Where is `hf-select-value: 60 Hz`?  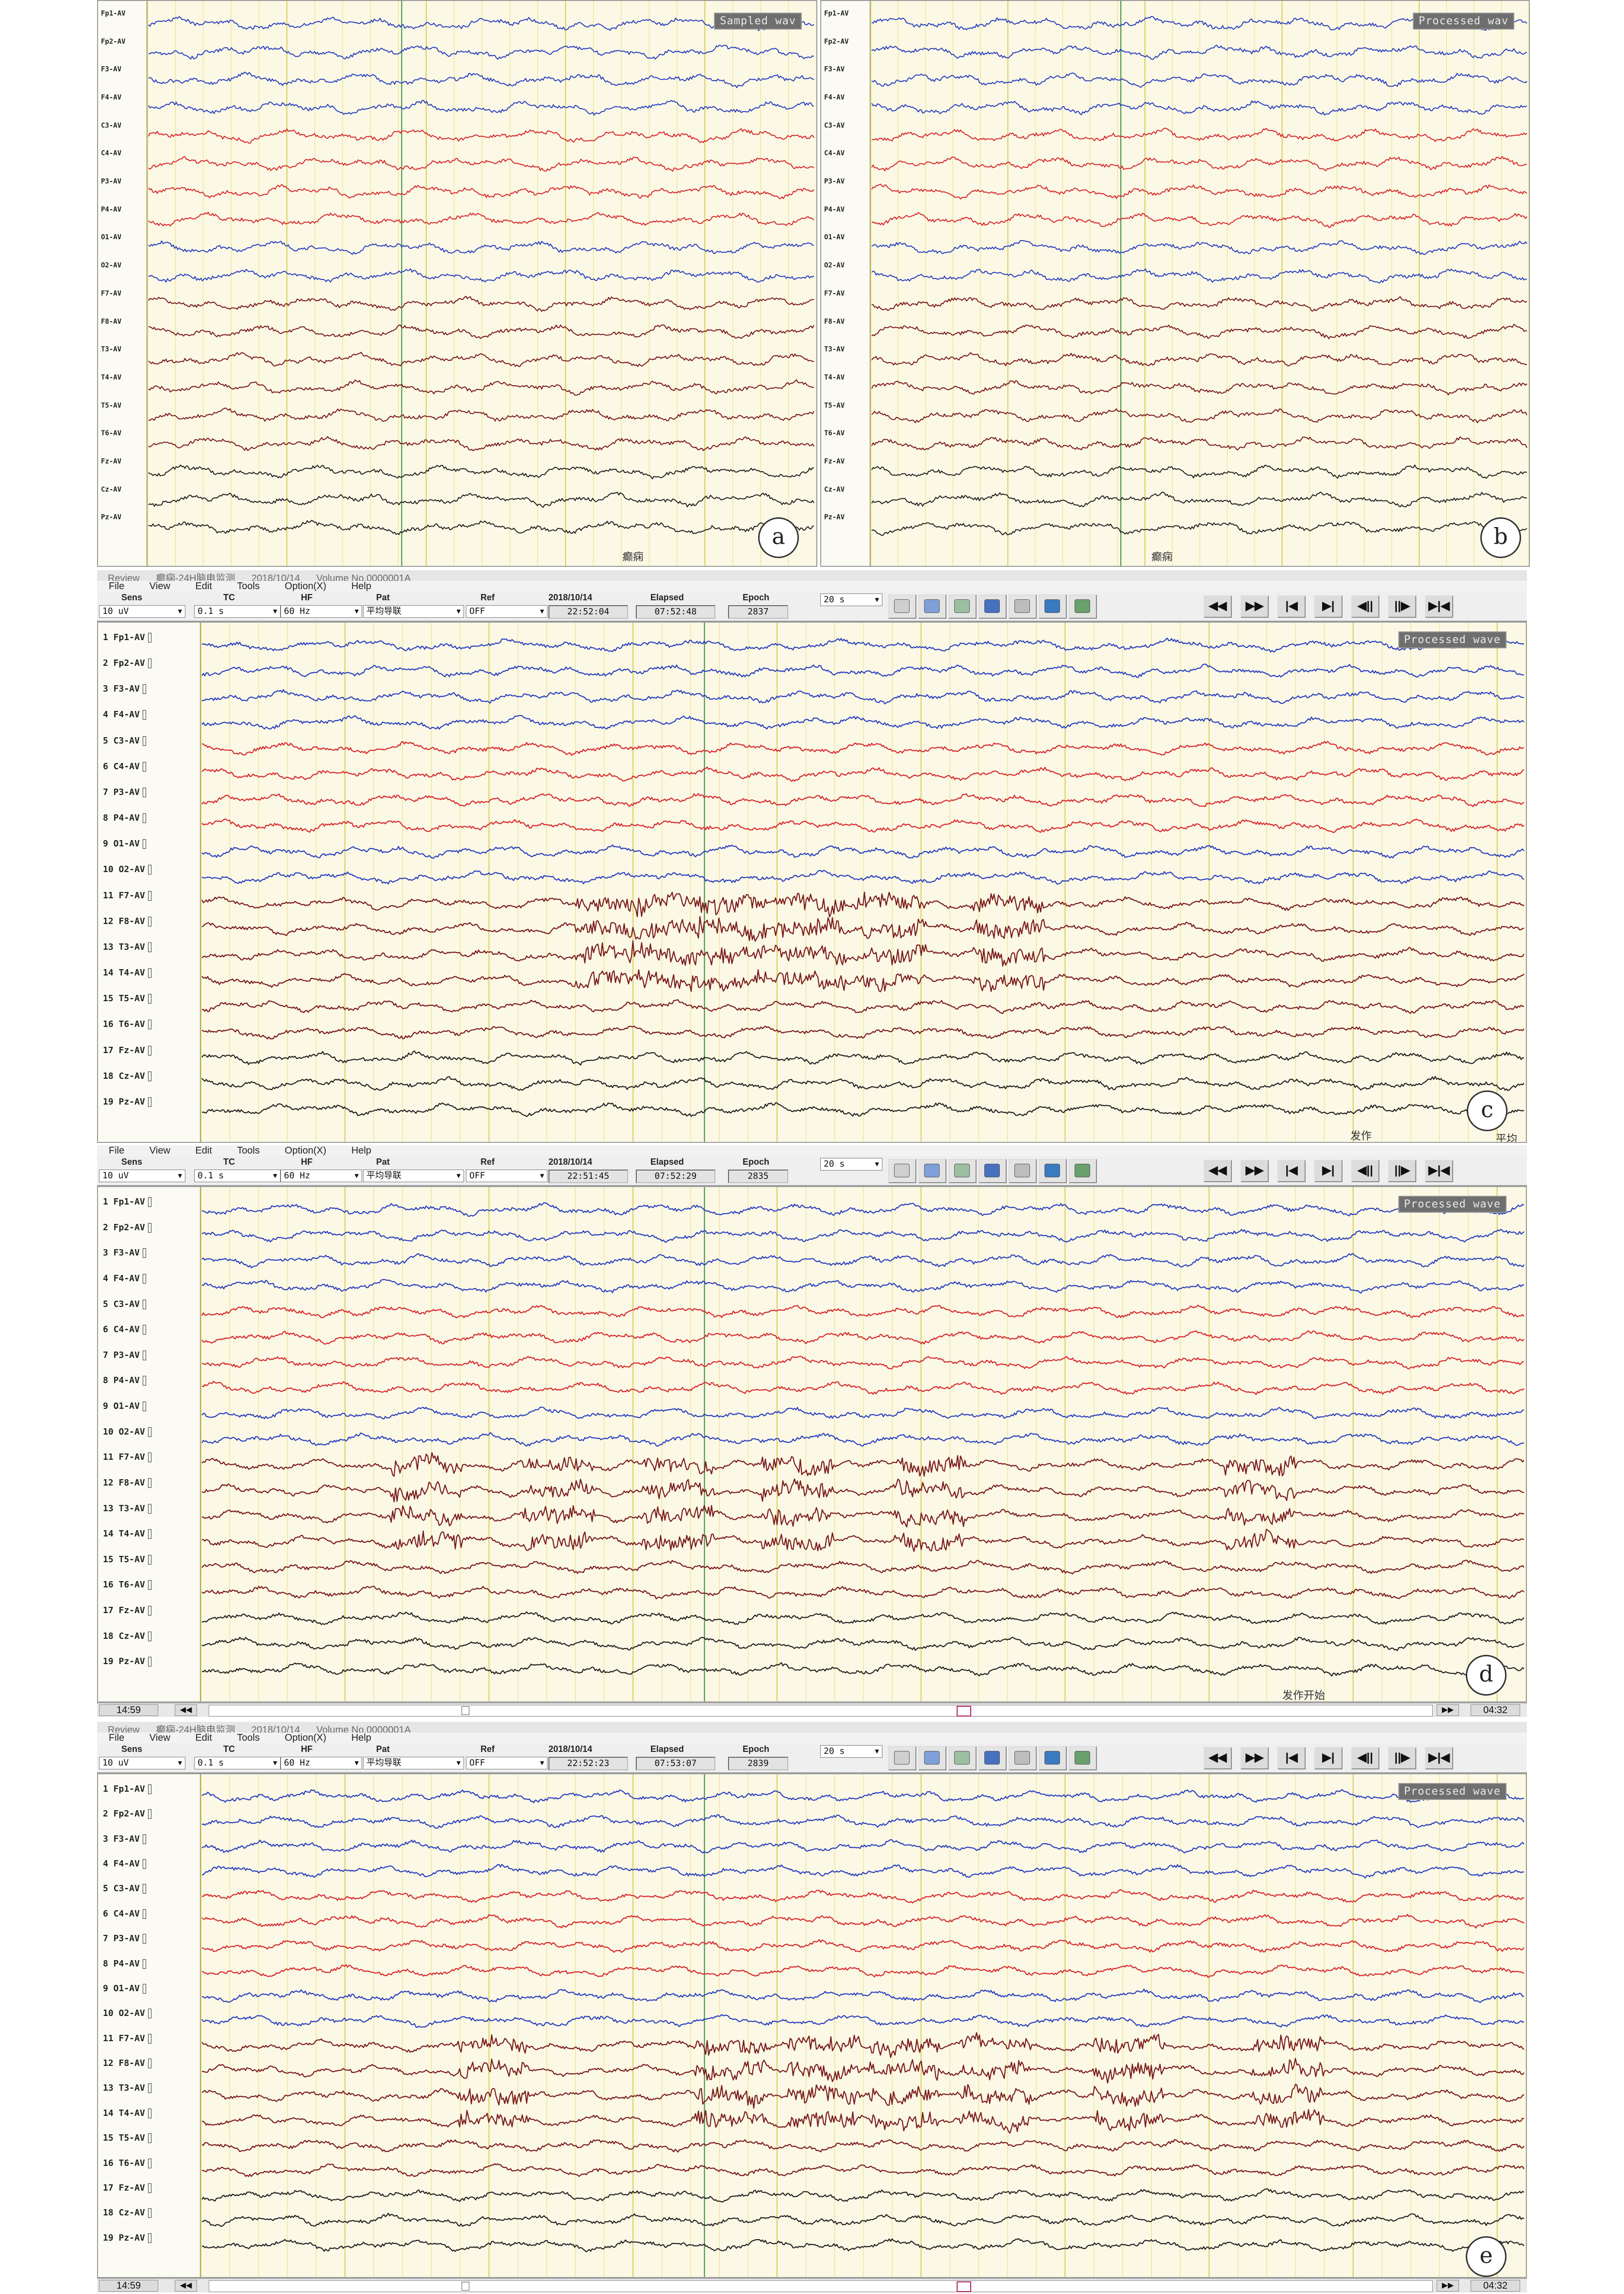 hf-select-value: 60 Hz is located at coordinates (297, 1176).